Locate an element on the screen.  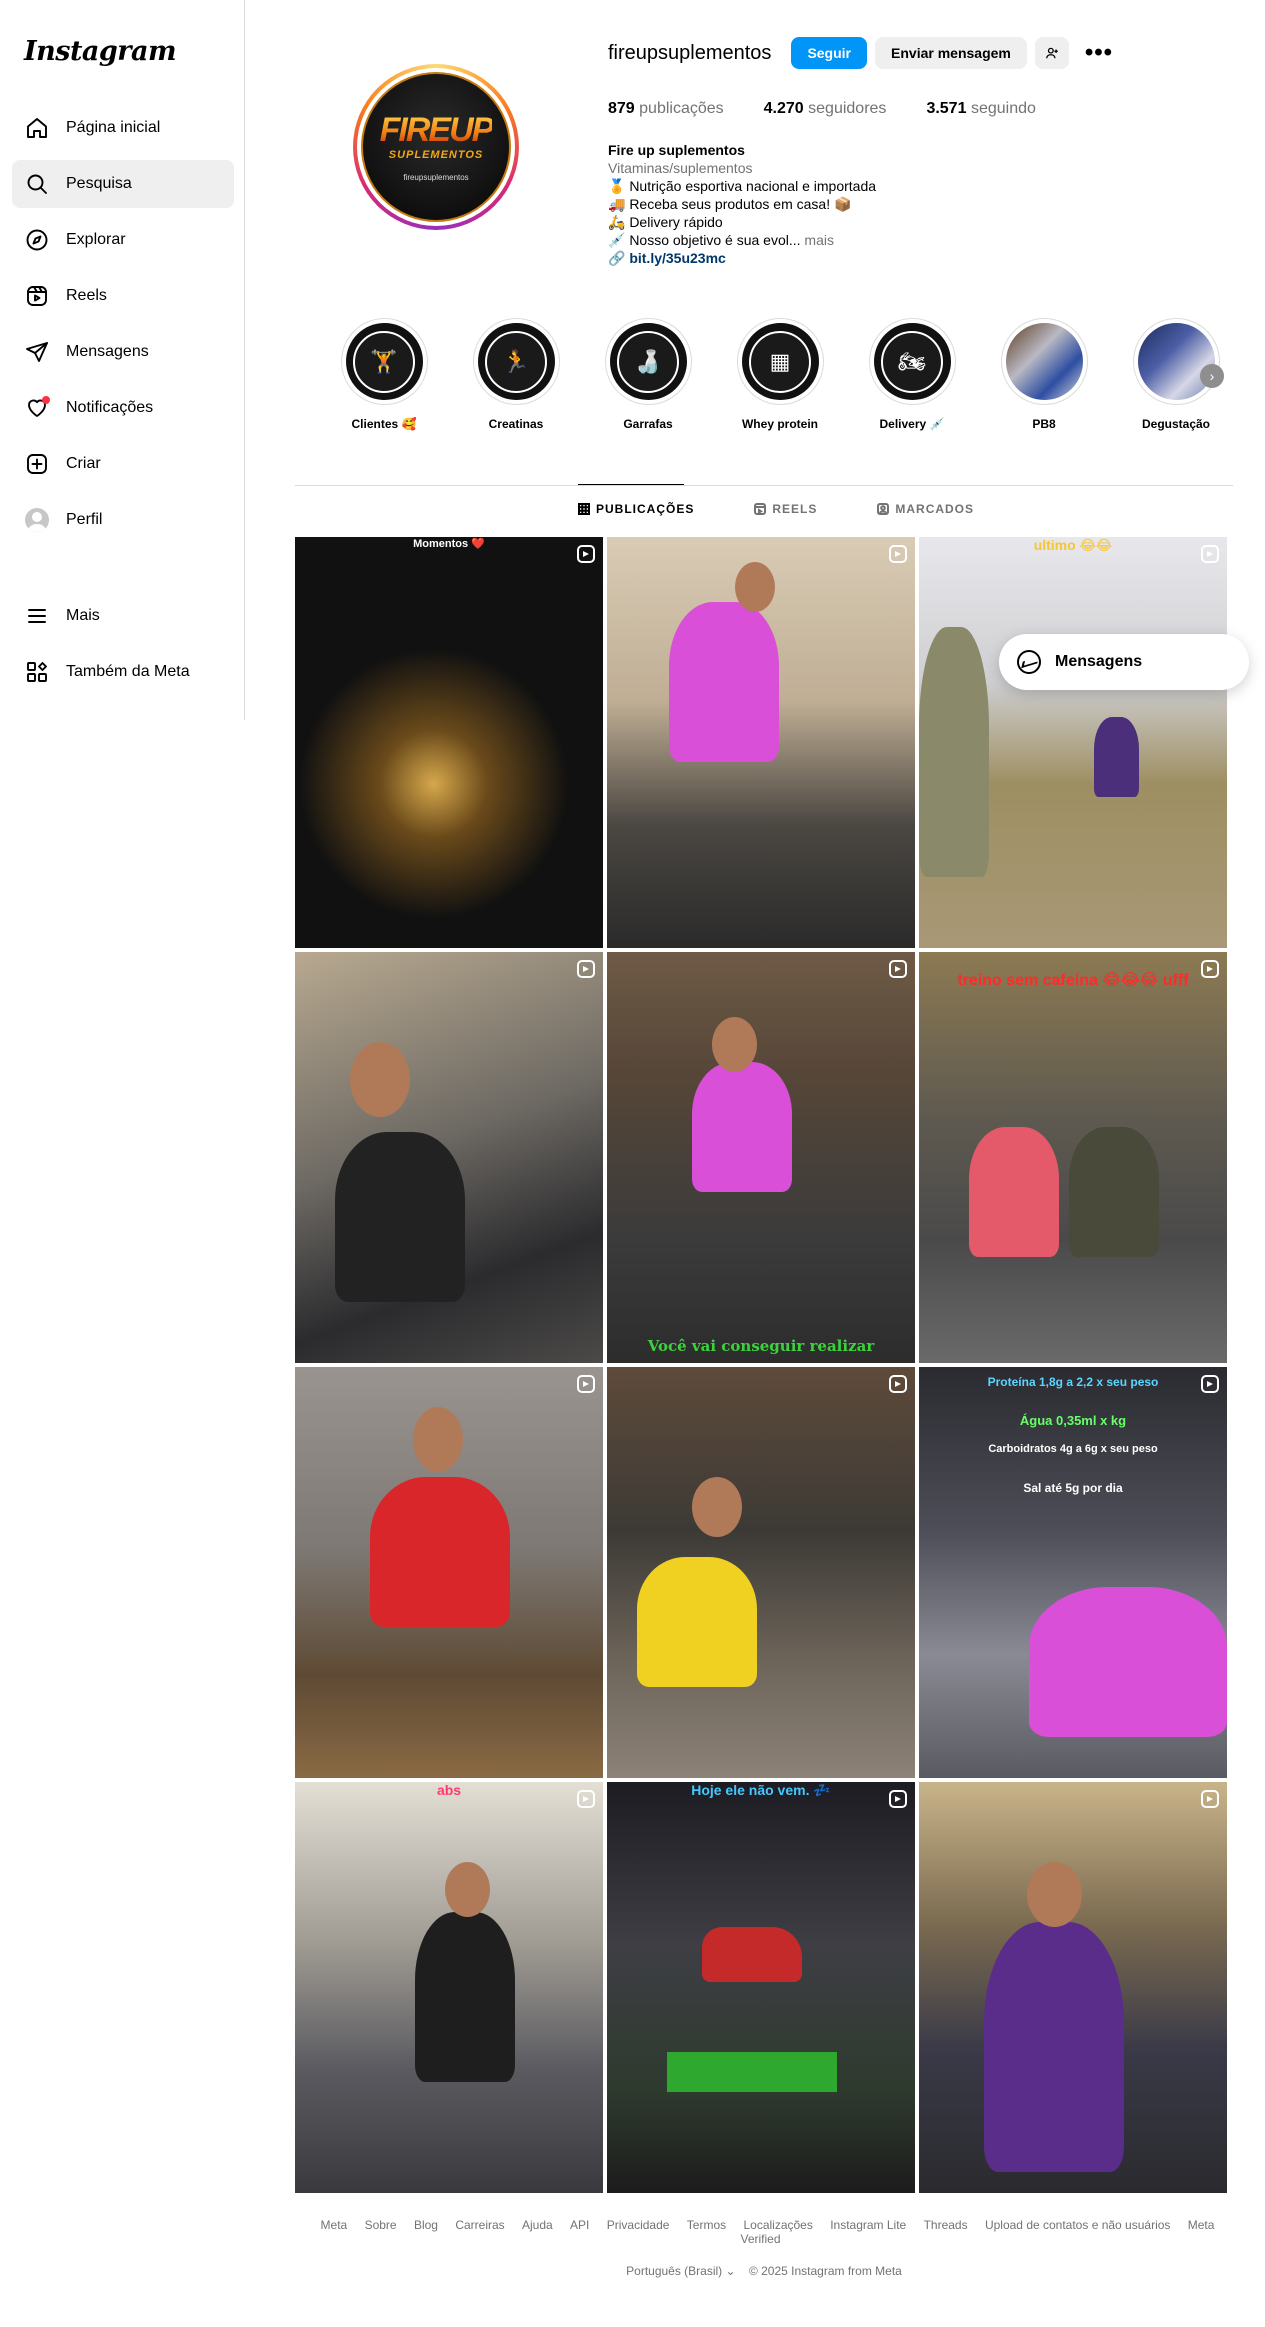
sidebar-item-more: Mais is located at coordinates (123, 616).